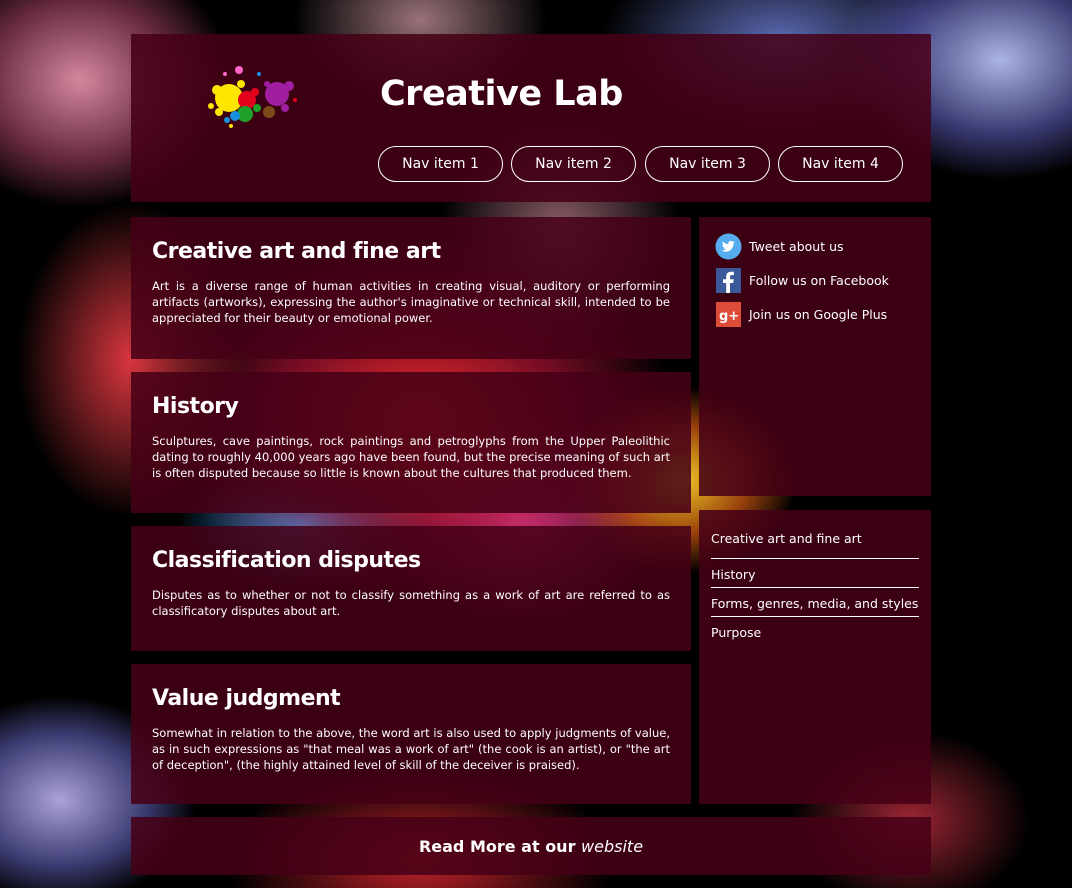 The height and width of the screenshot is (888, 1072). I want to click on twitter-icon, so click(728, 246).